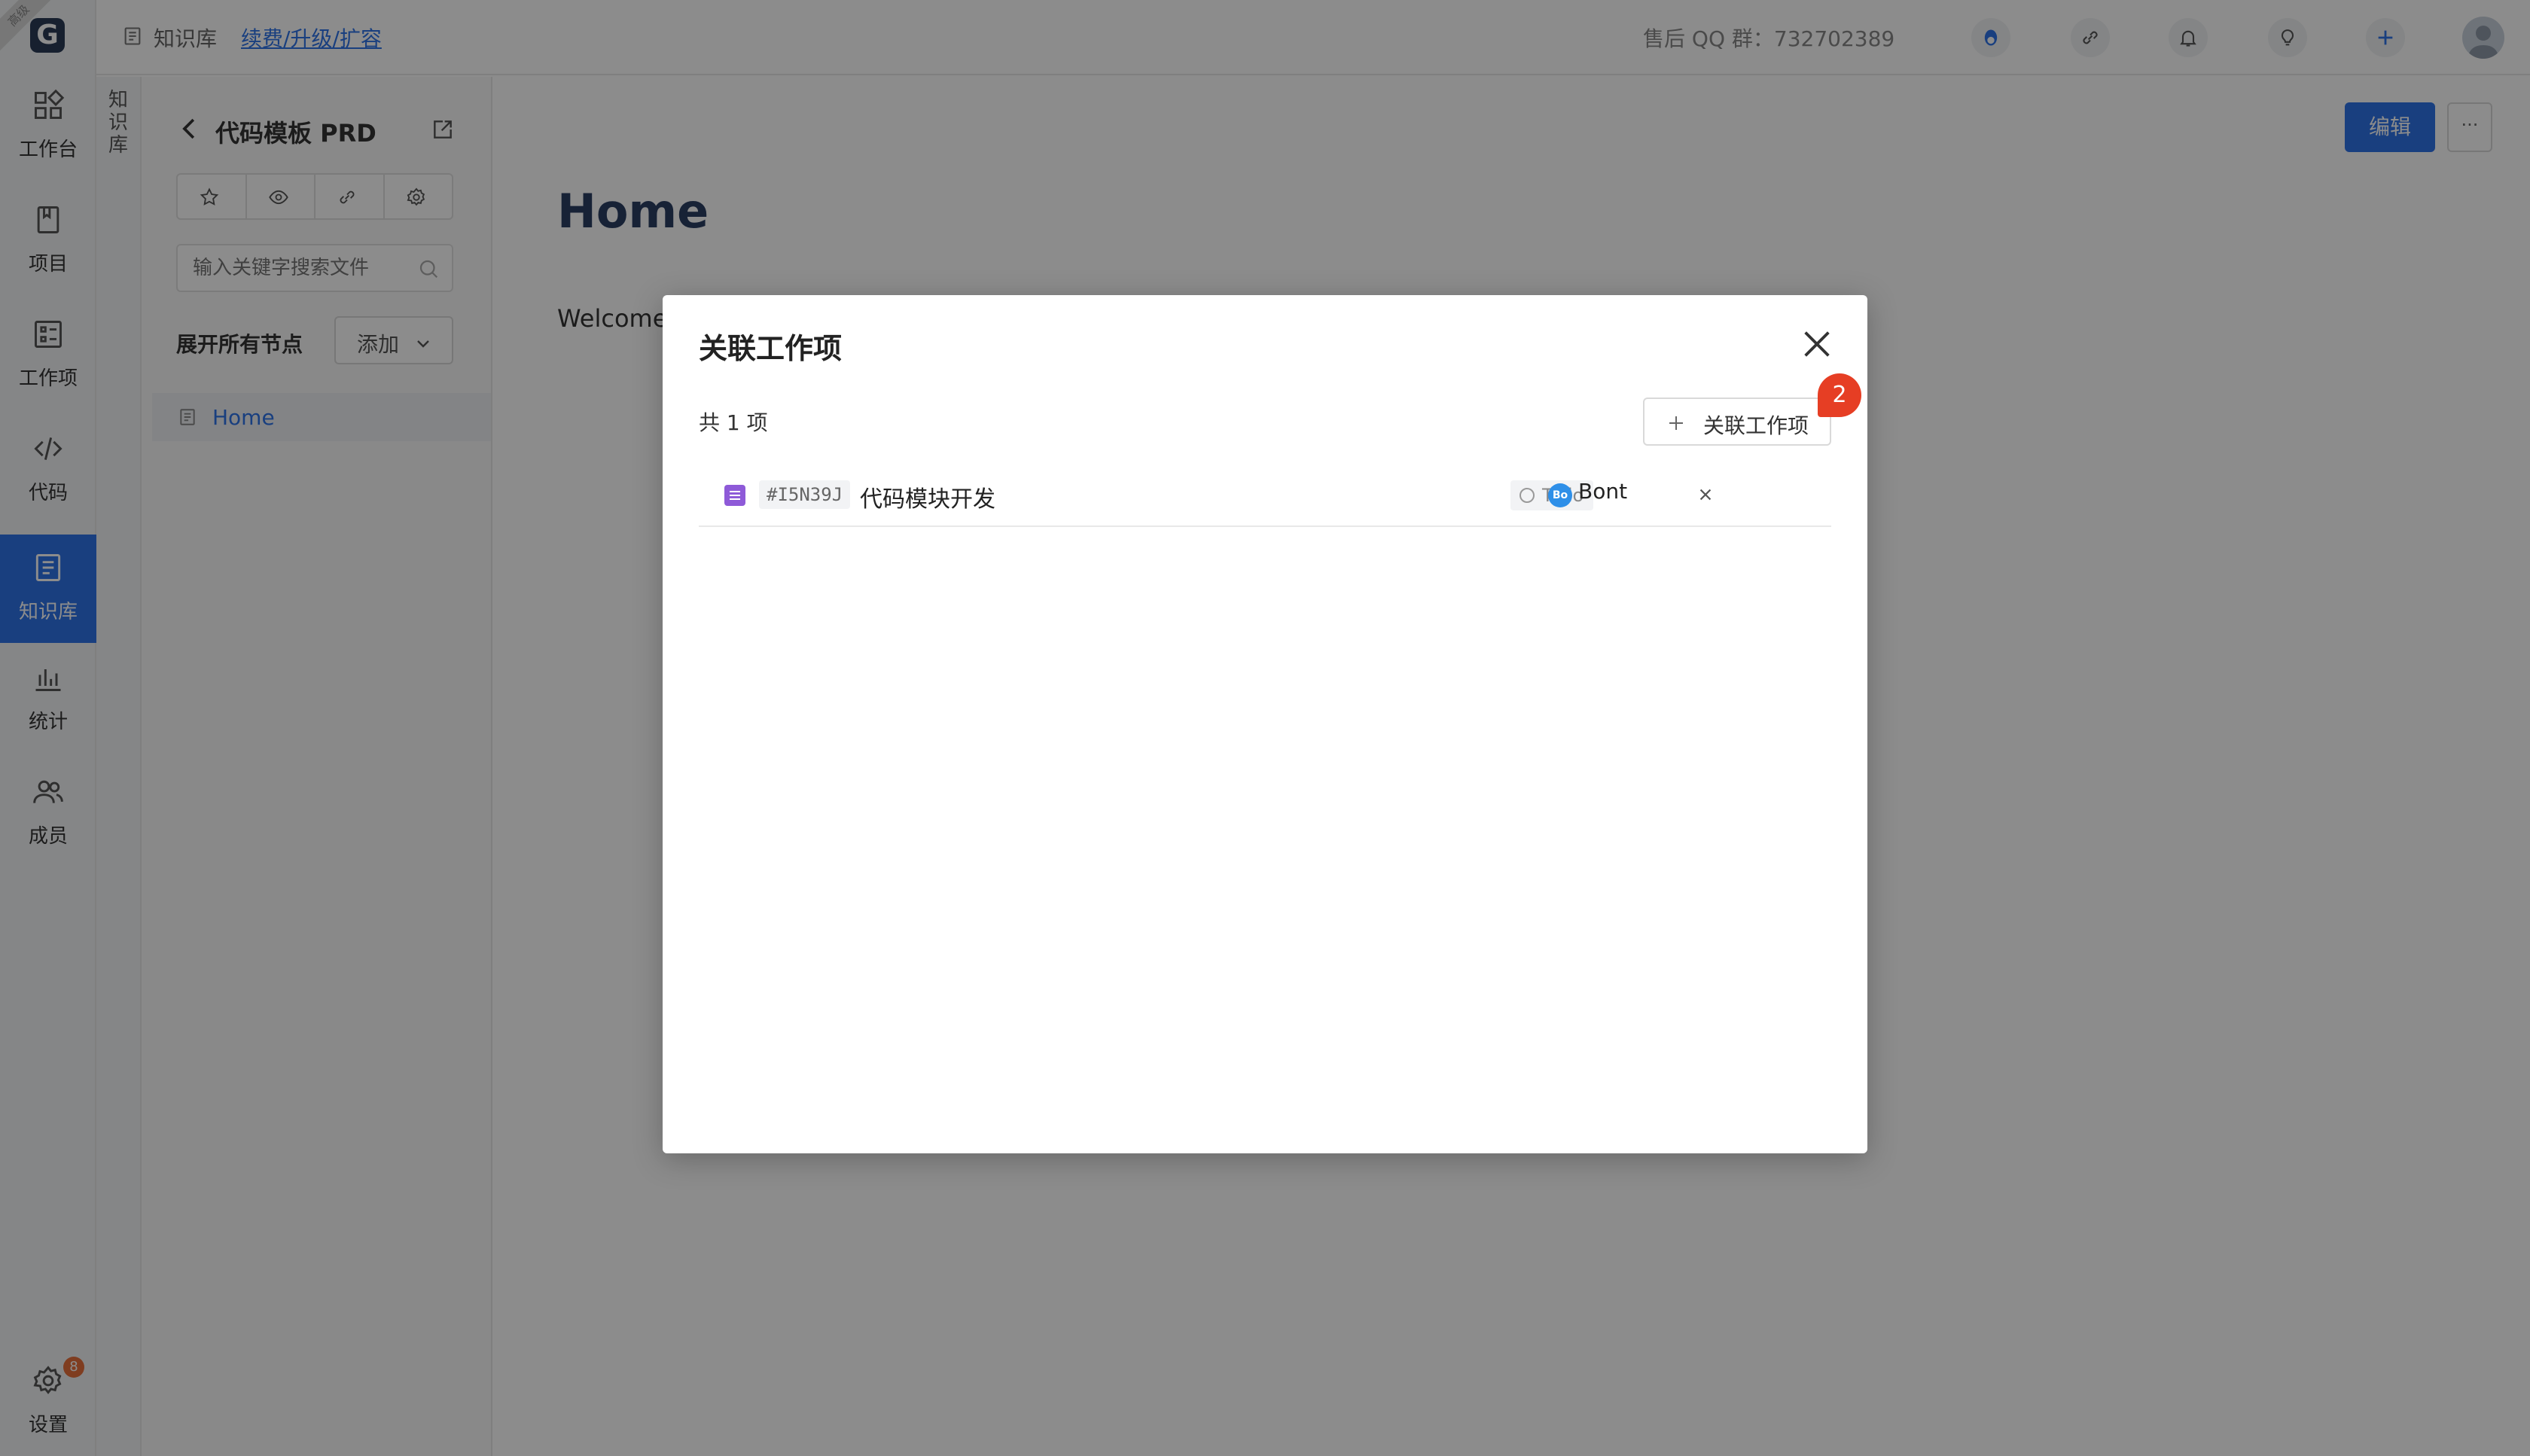 The width and height of the screenshot is (2530, 1456). I want to click on link-workitem-button: 关联工作项, so click(1737, 422).